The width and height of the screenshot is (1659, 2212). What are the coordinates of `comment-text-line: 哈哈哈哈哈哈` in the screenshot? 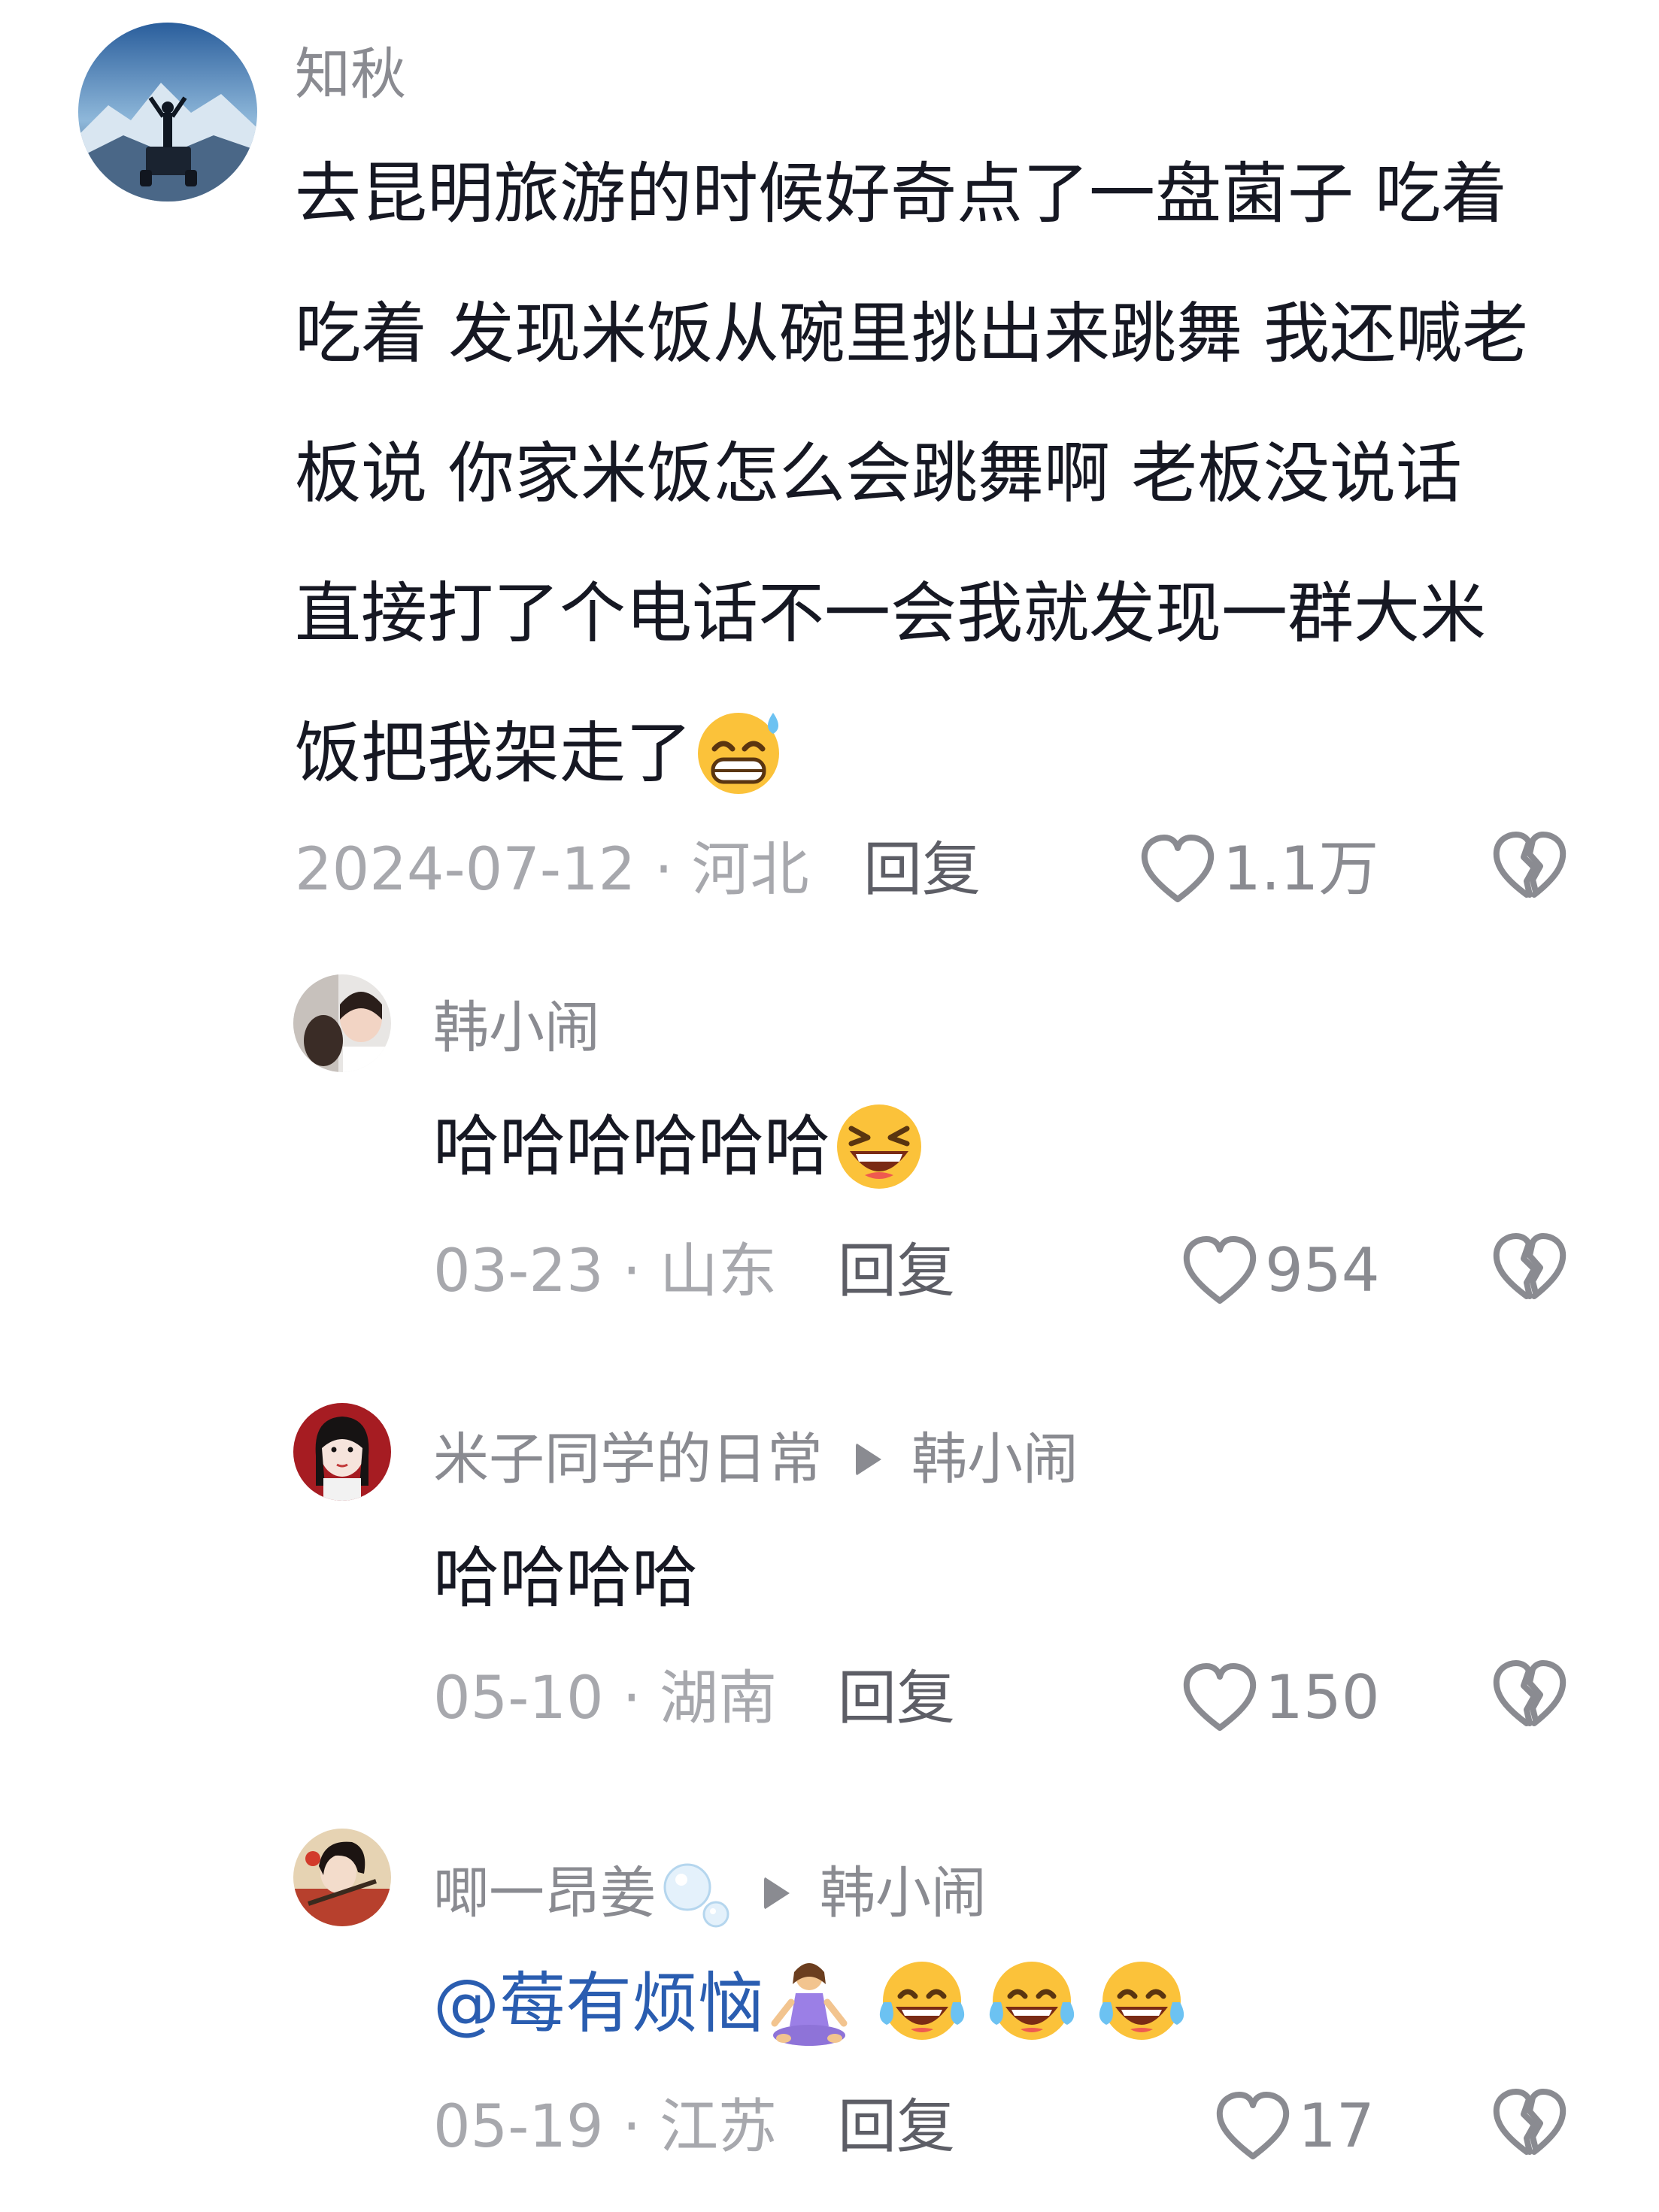 It's located at (681, 1147).